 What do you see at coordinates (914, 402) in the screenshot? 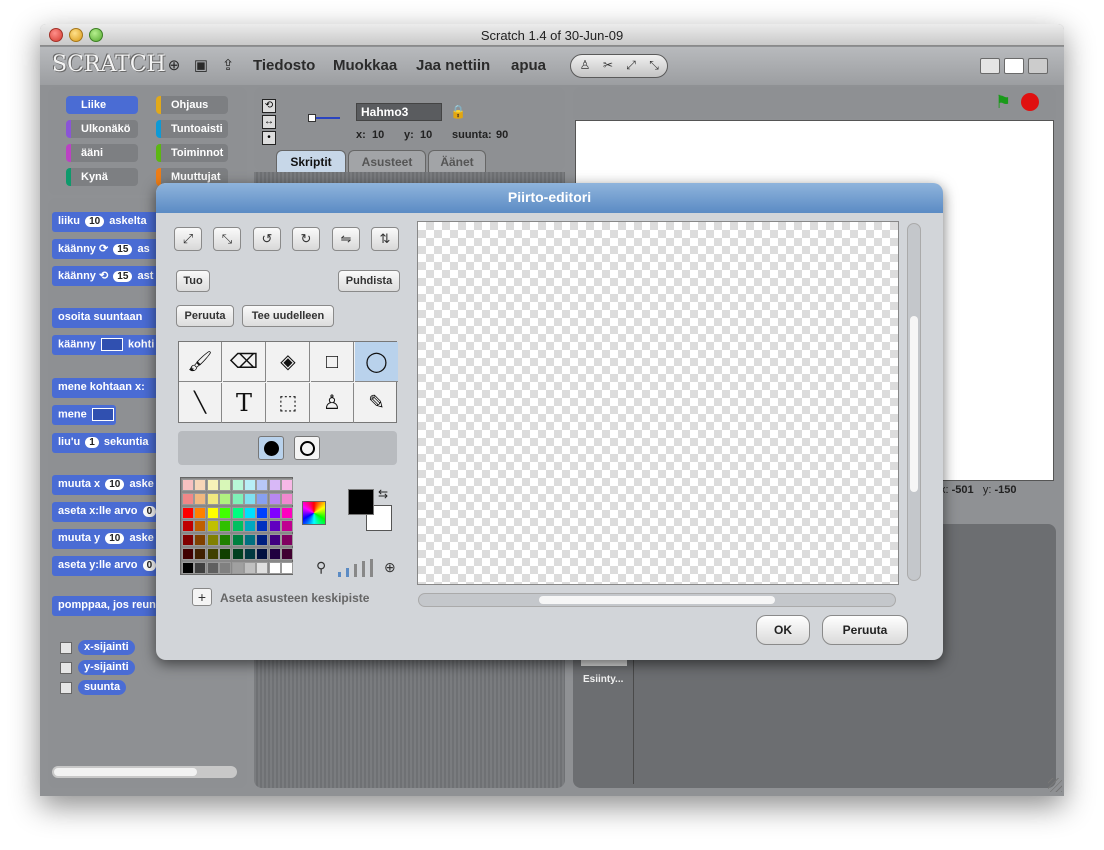
I see `canvas-vertical-scrollbar` at bounding box center [914, 402].